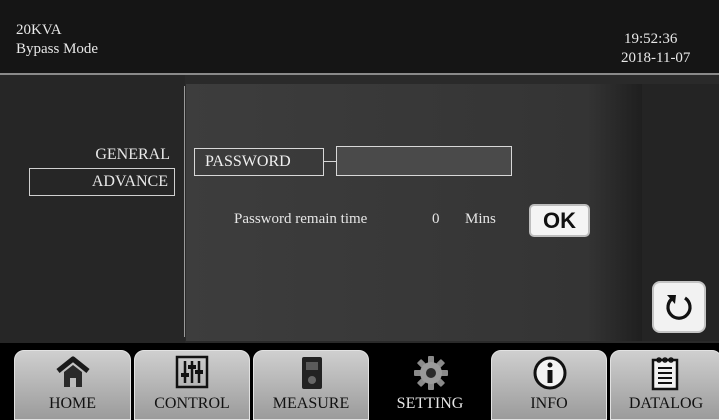 The width and height of the screenshot is (719, 420). I want to click on remain-time-label: Password remain time, so click(301, 219).